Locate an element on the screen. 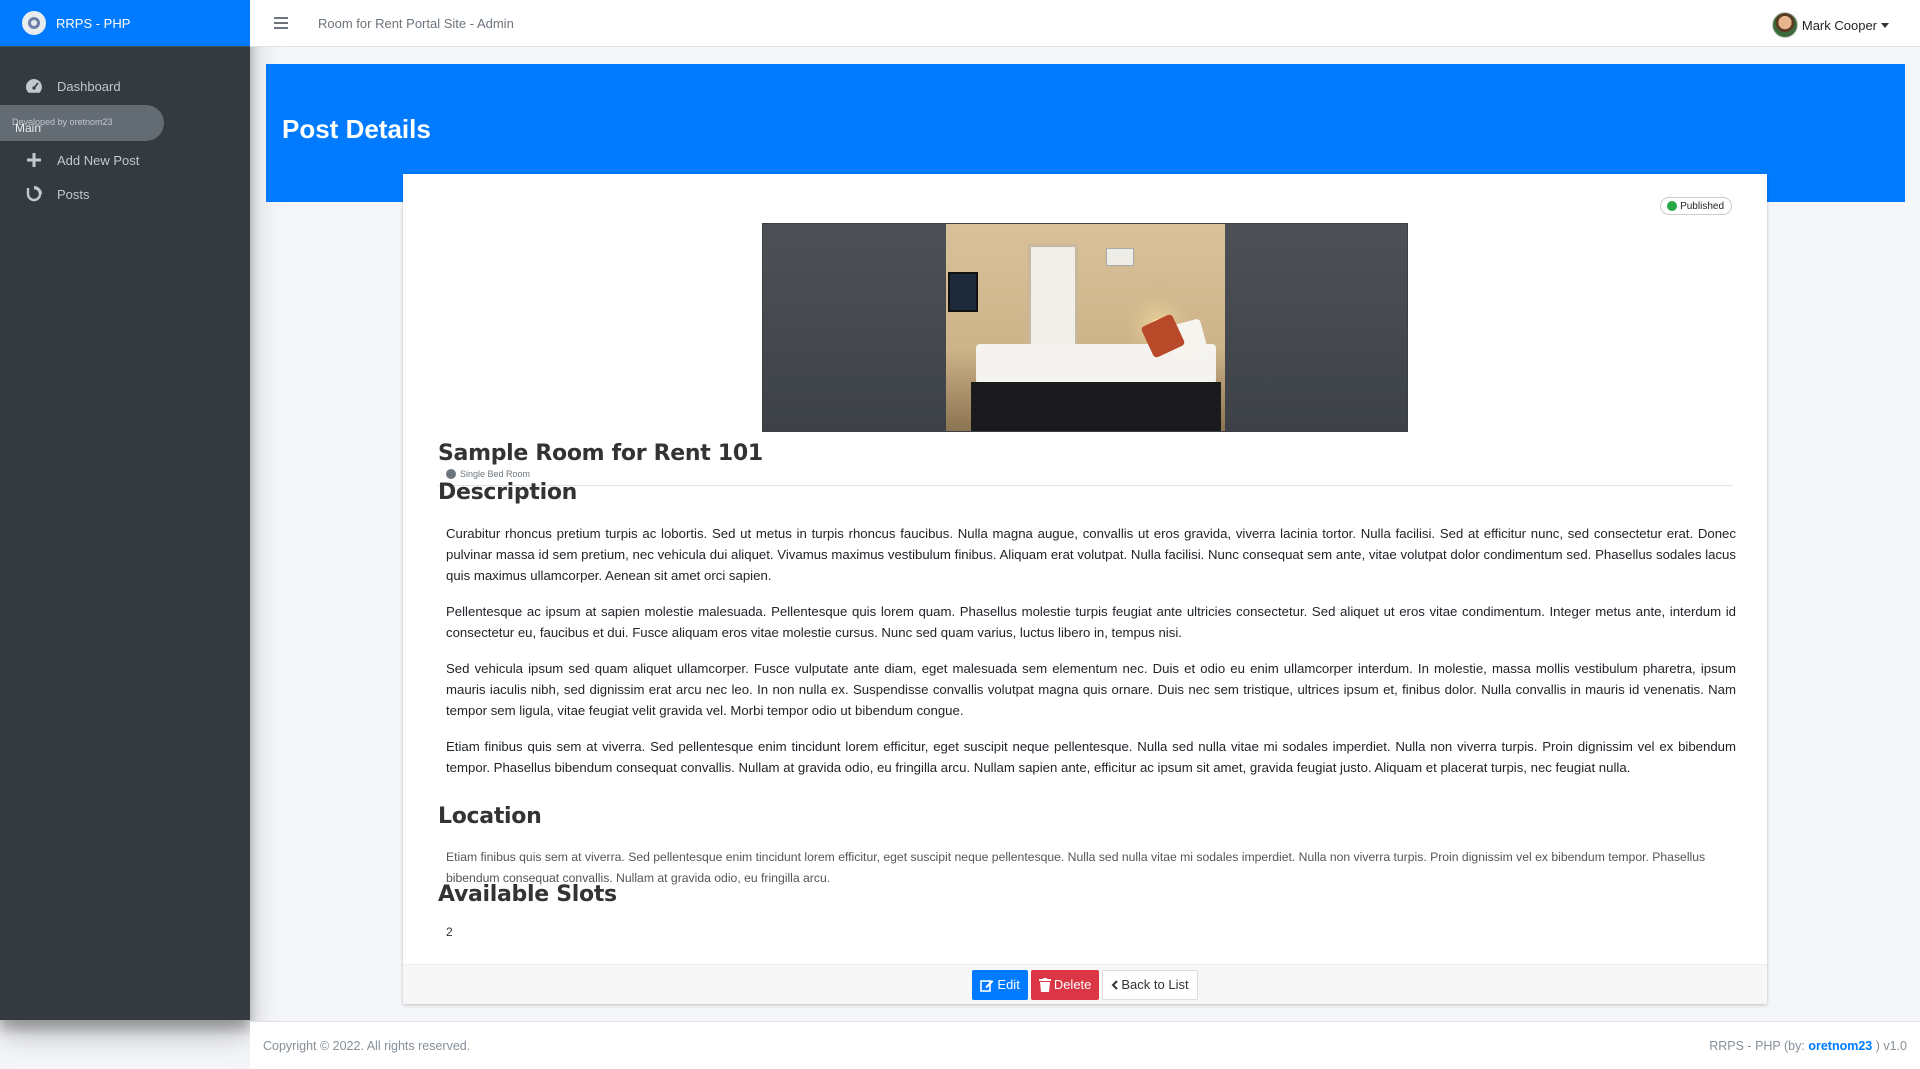 This screenshot has width=1920, height=1069. card-footer: Edit Delete Back to List is located at coordinates (1085, 984).